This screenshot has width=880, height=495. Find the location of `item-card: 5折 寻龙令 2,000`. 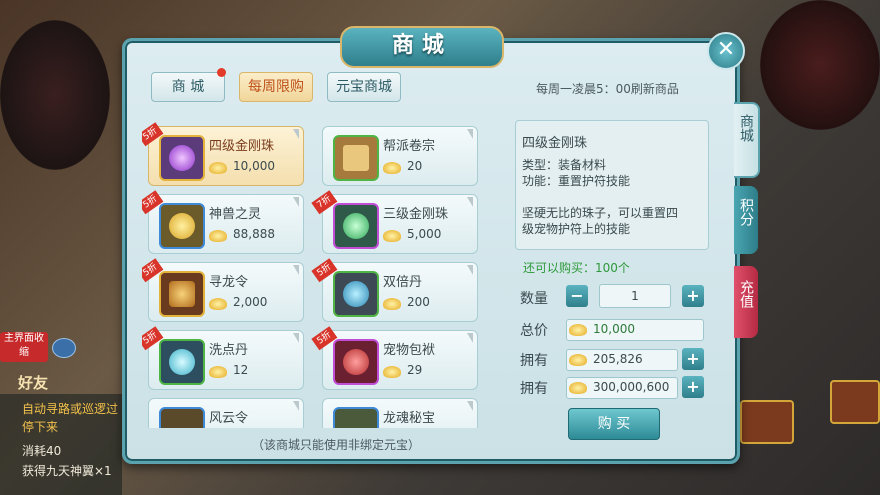

item-card: 5折 寻龙令 2,000 is located at coordinates (223, 290).